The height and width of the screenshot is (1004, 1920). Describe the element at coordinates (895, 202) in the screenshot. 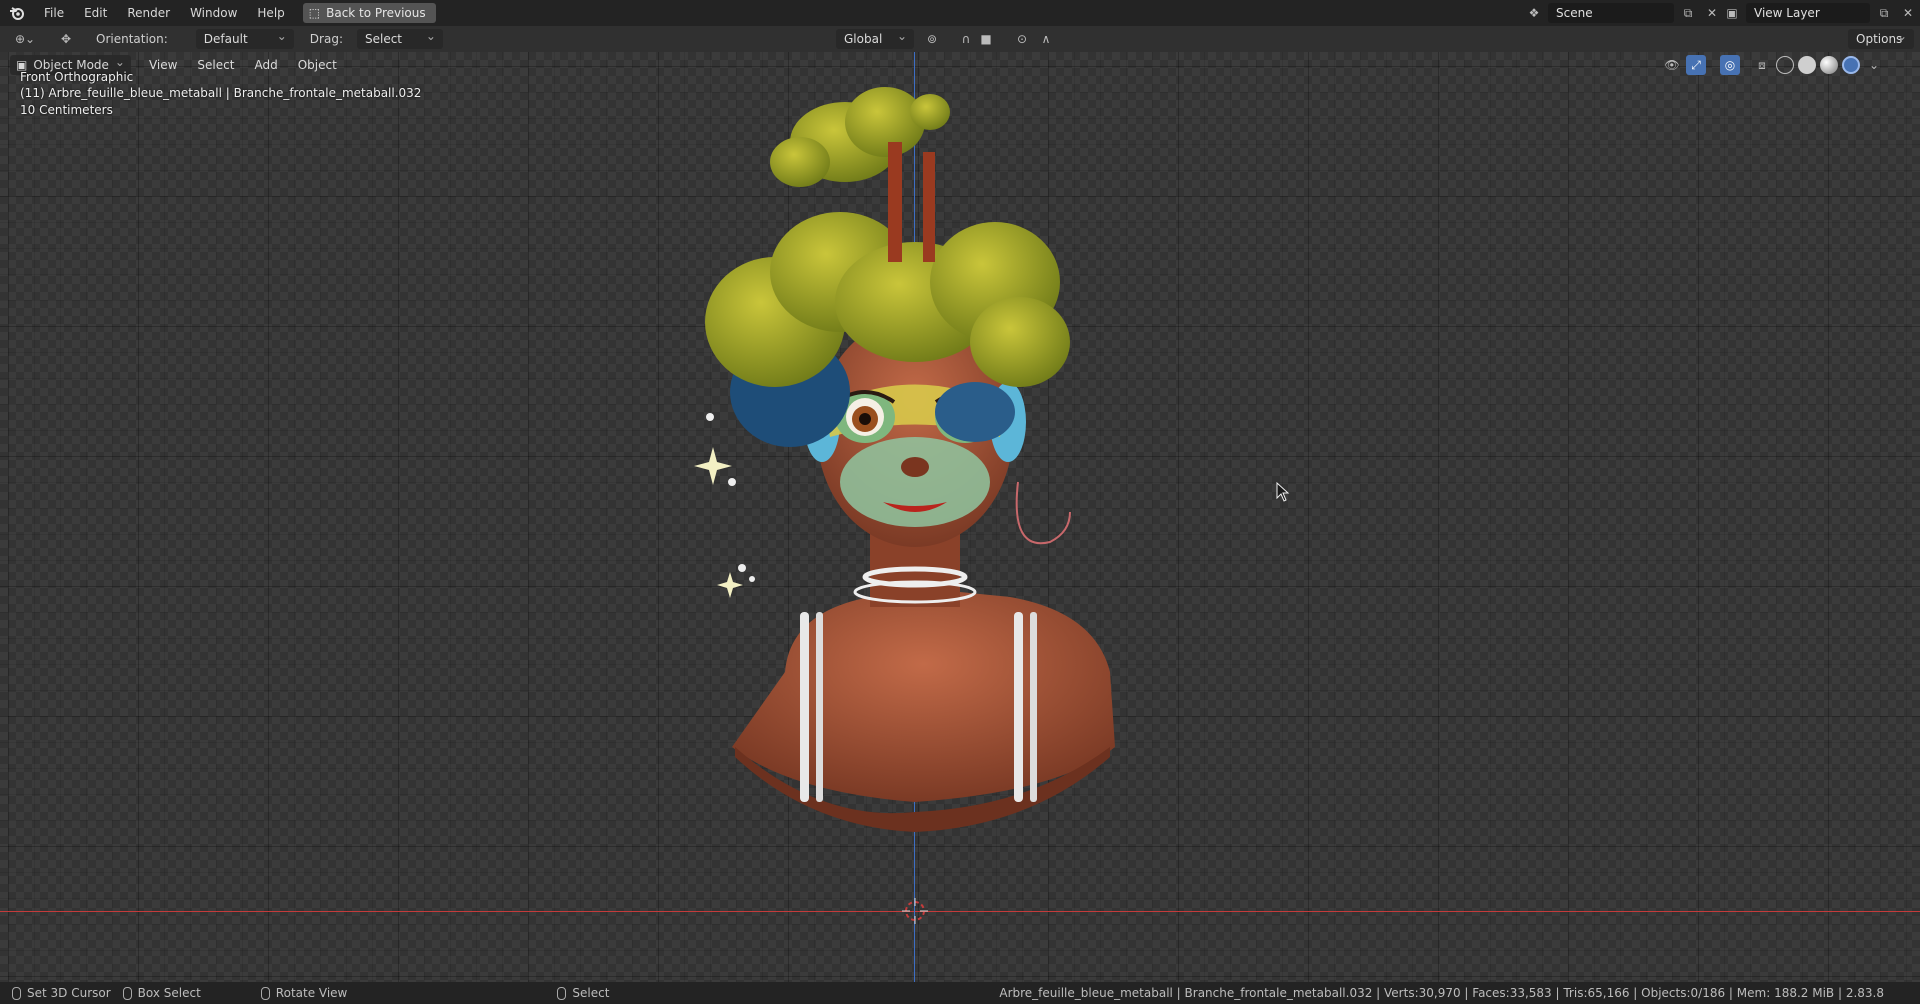

I see `branch-left` at that location.